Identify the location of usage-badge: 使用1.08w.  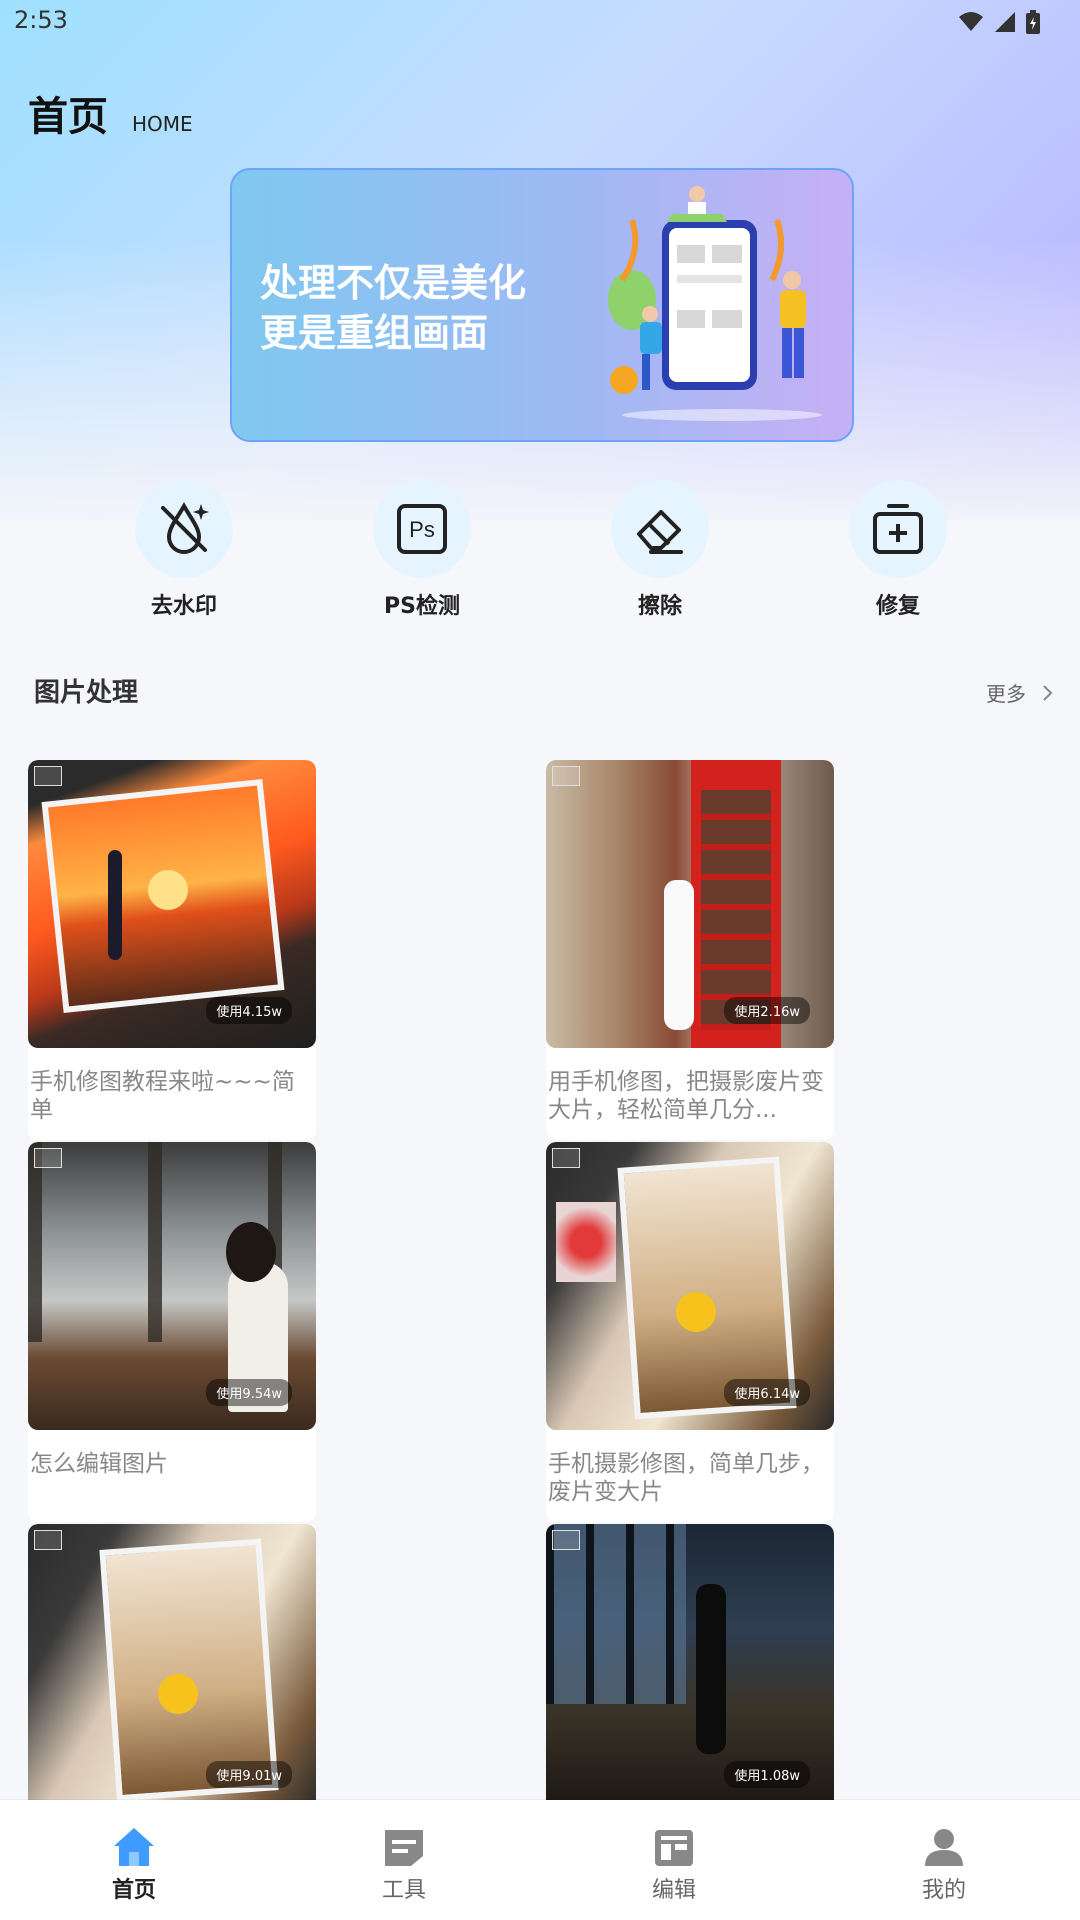
(767, 1774).